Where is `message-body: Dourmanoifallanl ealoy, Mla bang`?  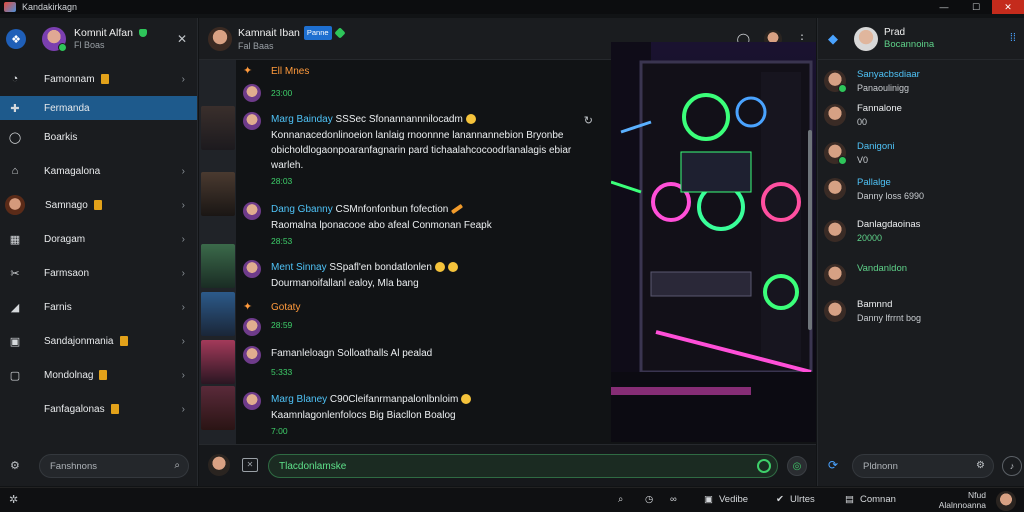
message-body: Dourmanoifallanl ealoy, Mla bang is located at coordinates (431, 283).